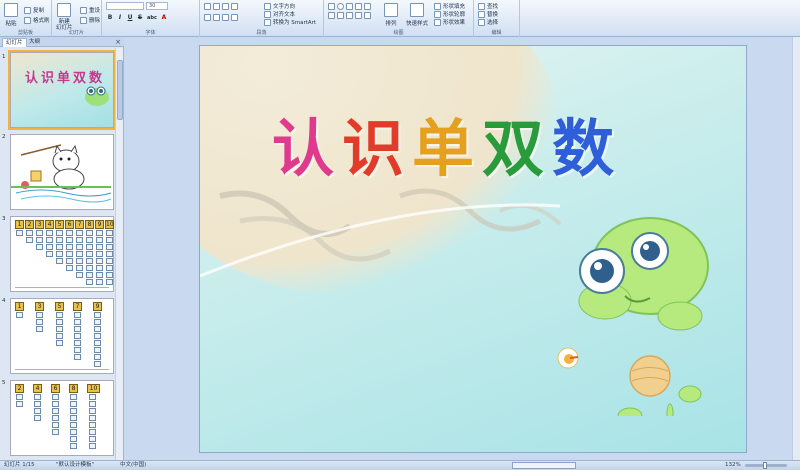 This screenshot has width=800, height=470. I want to click on decrease-indent-icon, so click(225, 6).